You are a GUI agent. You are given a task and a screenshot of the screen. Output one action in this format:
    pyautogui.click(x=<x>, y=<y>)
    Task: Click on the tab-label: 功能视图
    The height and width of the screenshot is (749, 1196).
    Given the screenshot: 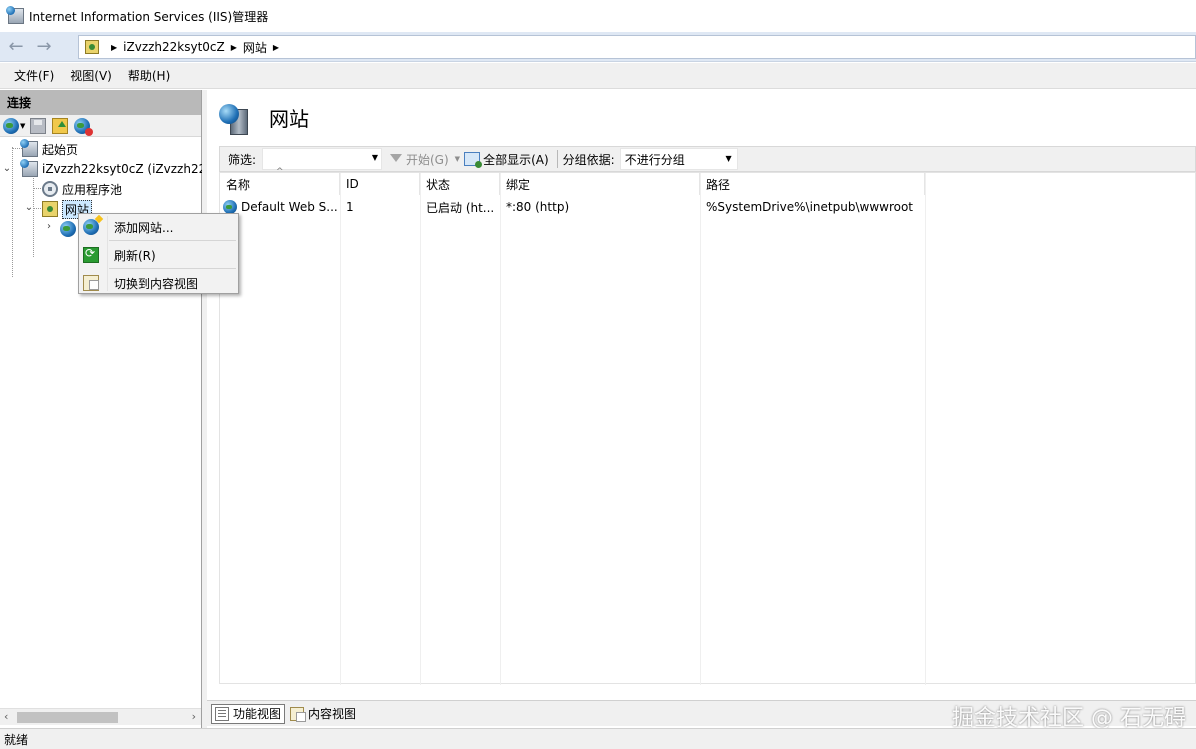 What is the action you would take?
    pyautogui.click(x=257, y=714)
    